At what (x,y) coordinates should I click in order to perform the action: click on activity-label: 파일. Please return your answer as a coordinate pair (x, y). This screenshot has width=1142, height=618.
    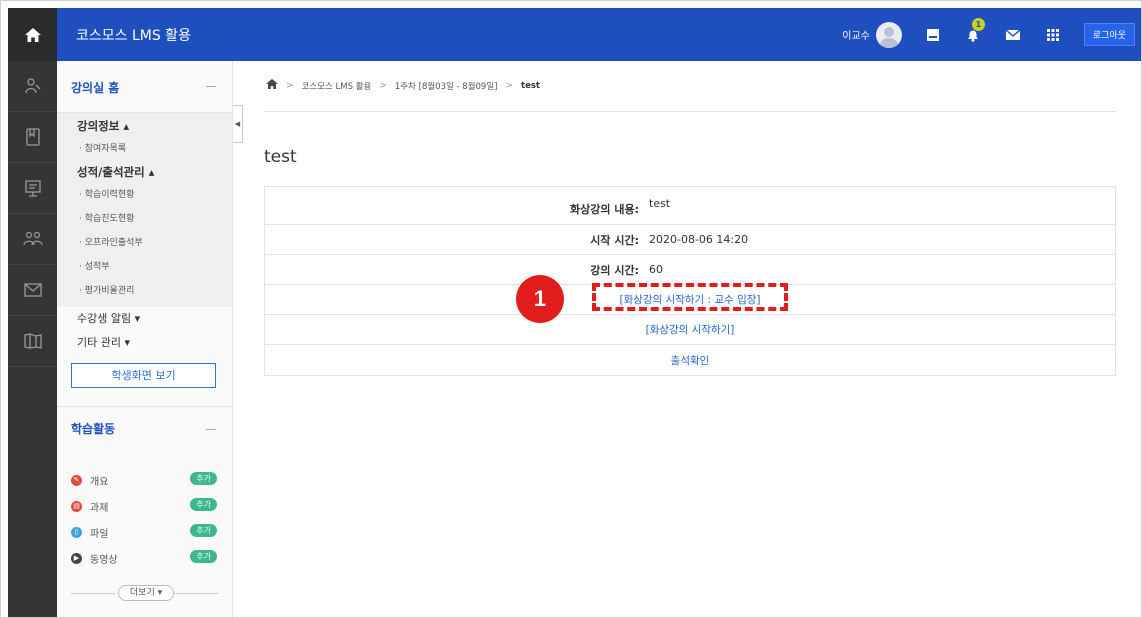
    Looking at the image, I should click on (99, 534).